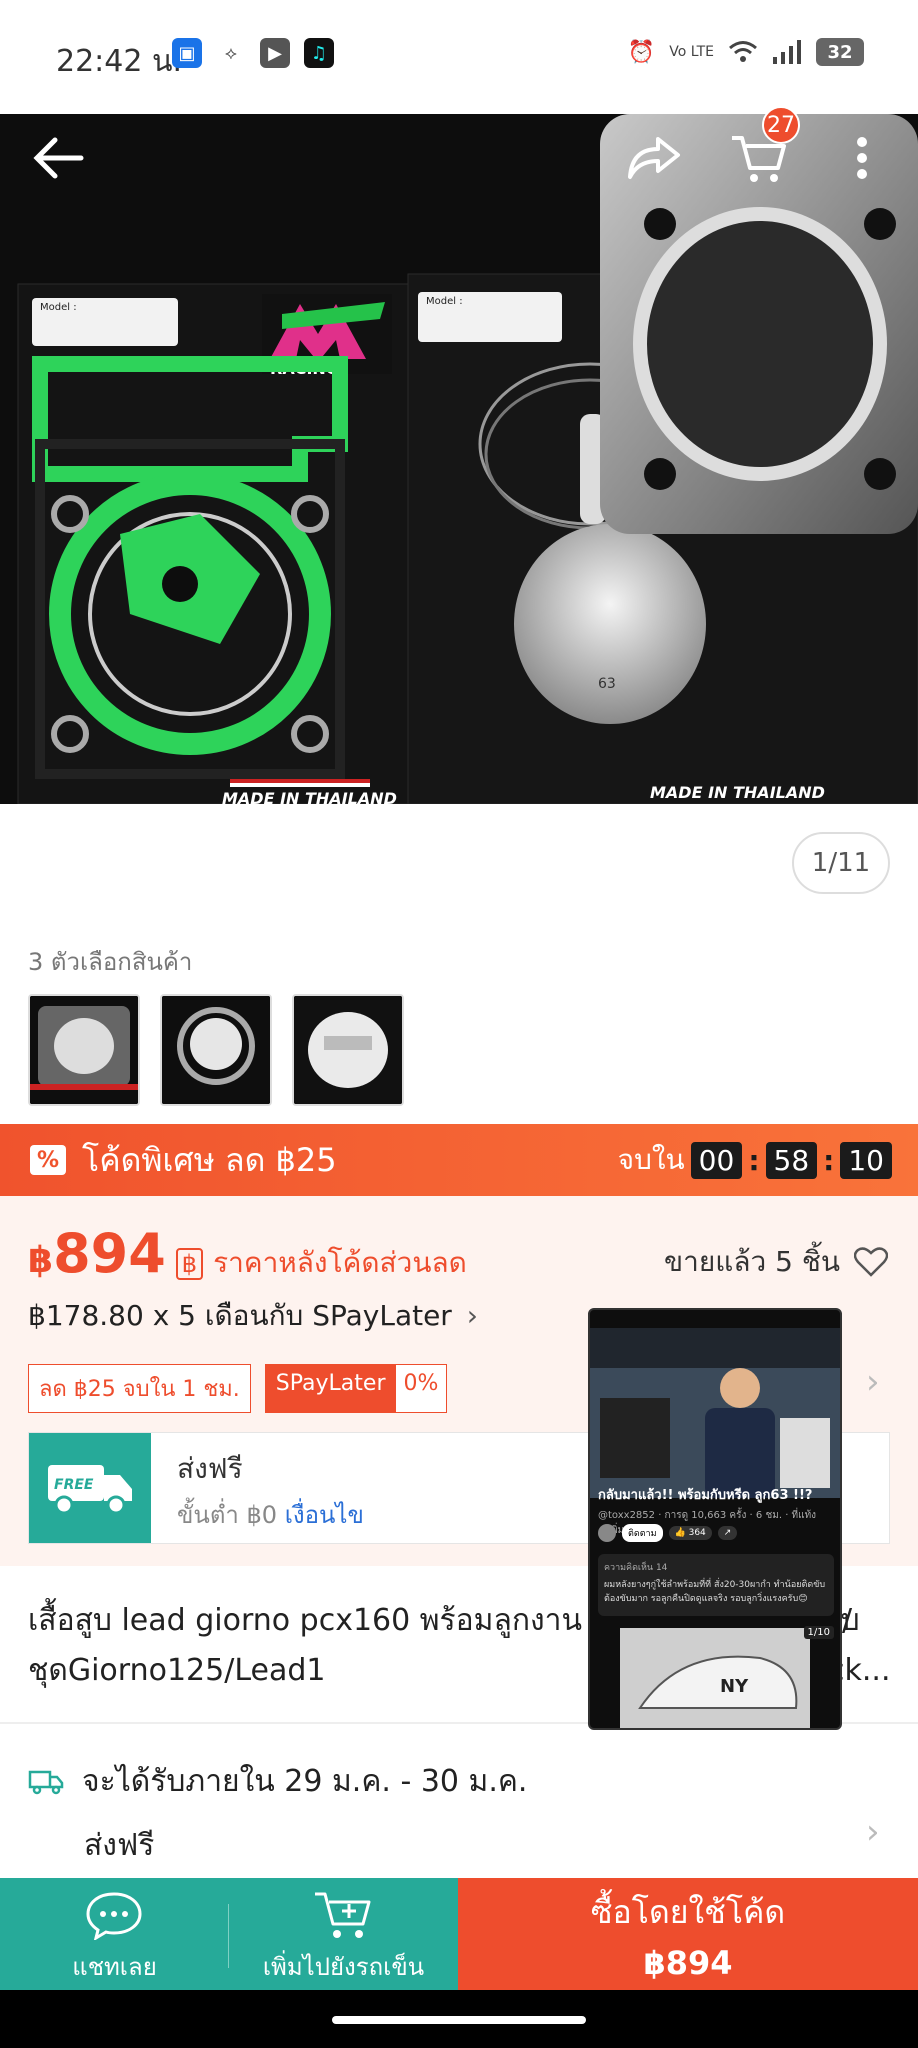  Describe the element at coordinates (110, 962) in the screenshot. I see `variants-label: 3 ตัวเลือกสินค้า` at that location.